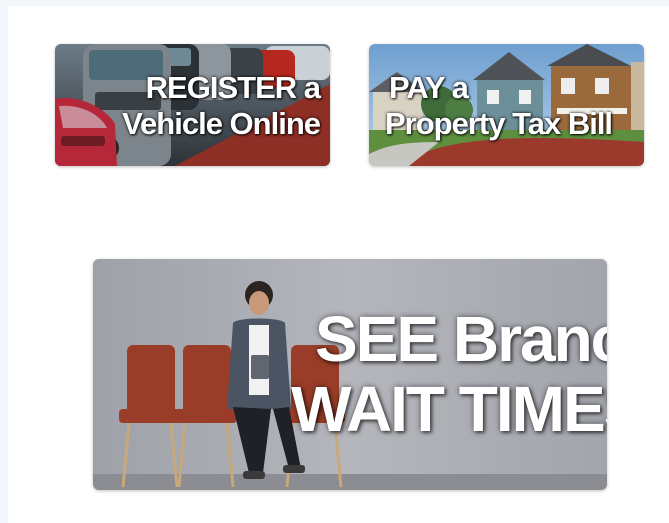 Image resolution: width=669 pixels, height=523 pixels. What do you see at coordinates (461, 339) in the screenshot?
I see `wait-line1: SEE Branch` at bounding box center [461, 339].